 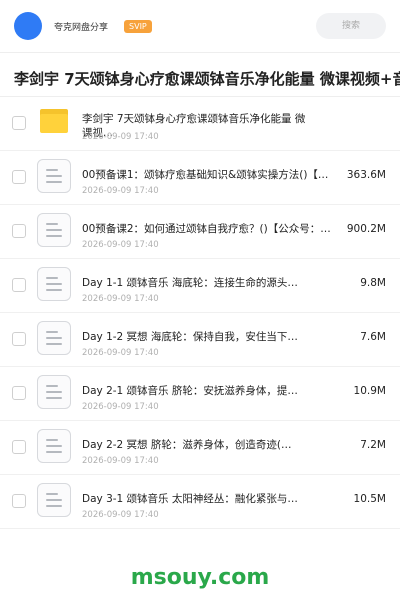 What do you see at coordinates (373, 283) in the screenshot?
I see `file-size: 9.8M` at bounding box center [373, 283].